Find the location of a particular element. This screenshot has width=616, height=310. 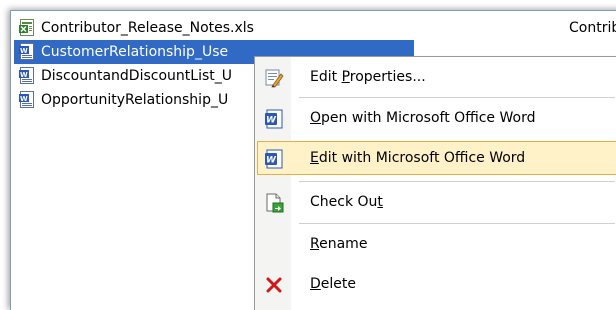

menu-item-open-with-word: W Open with Microsoft Office Word is located at coordinates (436, 118).